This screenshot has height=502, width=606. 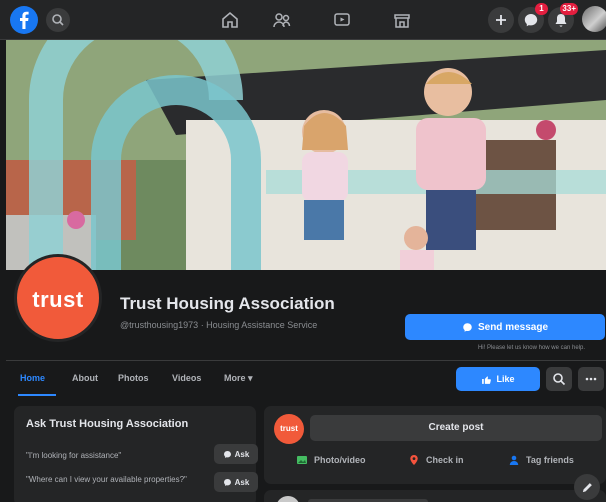 I want to click on page-tab-bar: Home About Photos Videos More ▾ Like, so click(x=306, y=378).